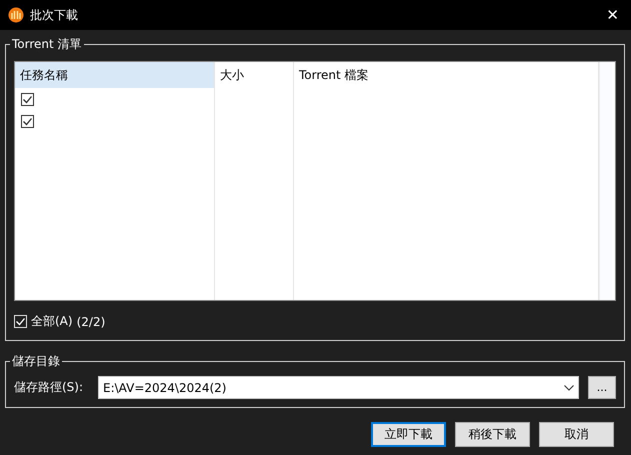 The image size is (631, 455). What do you see at coordinates (492, 434) in the screenshot?
I see `dialog-button: 稍後下載` at bounding box center [492, 434].